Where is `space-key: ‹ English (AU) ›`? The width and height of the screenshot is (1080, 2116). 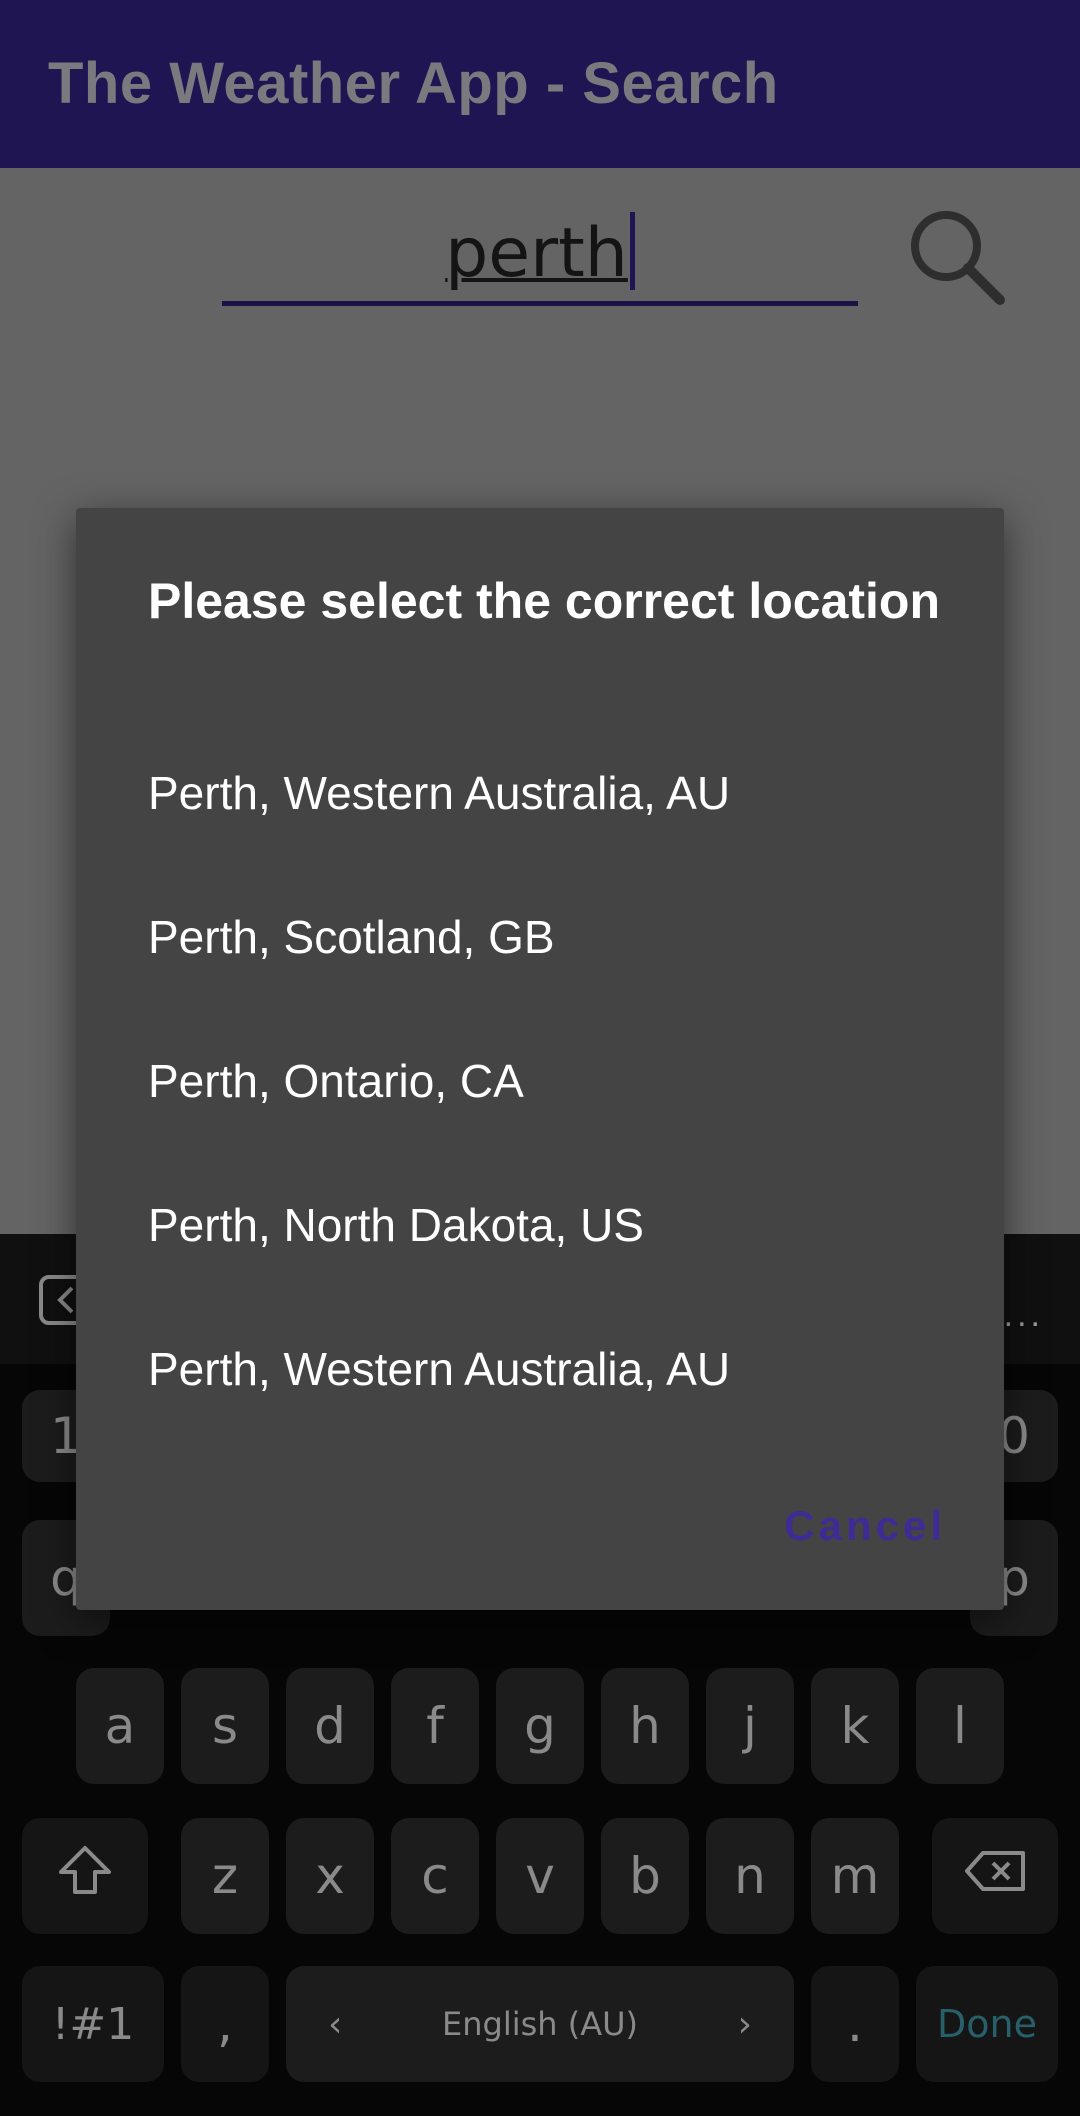
space-key: ‹ English (AU) › is located at coordinates (540, 2024).